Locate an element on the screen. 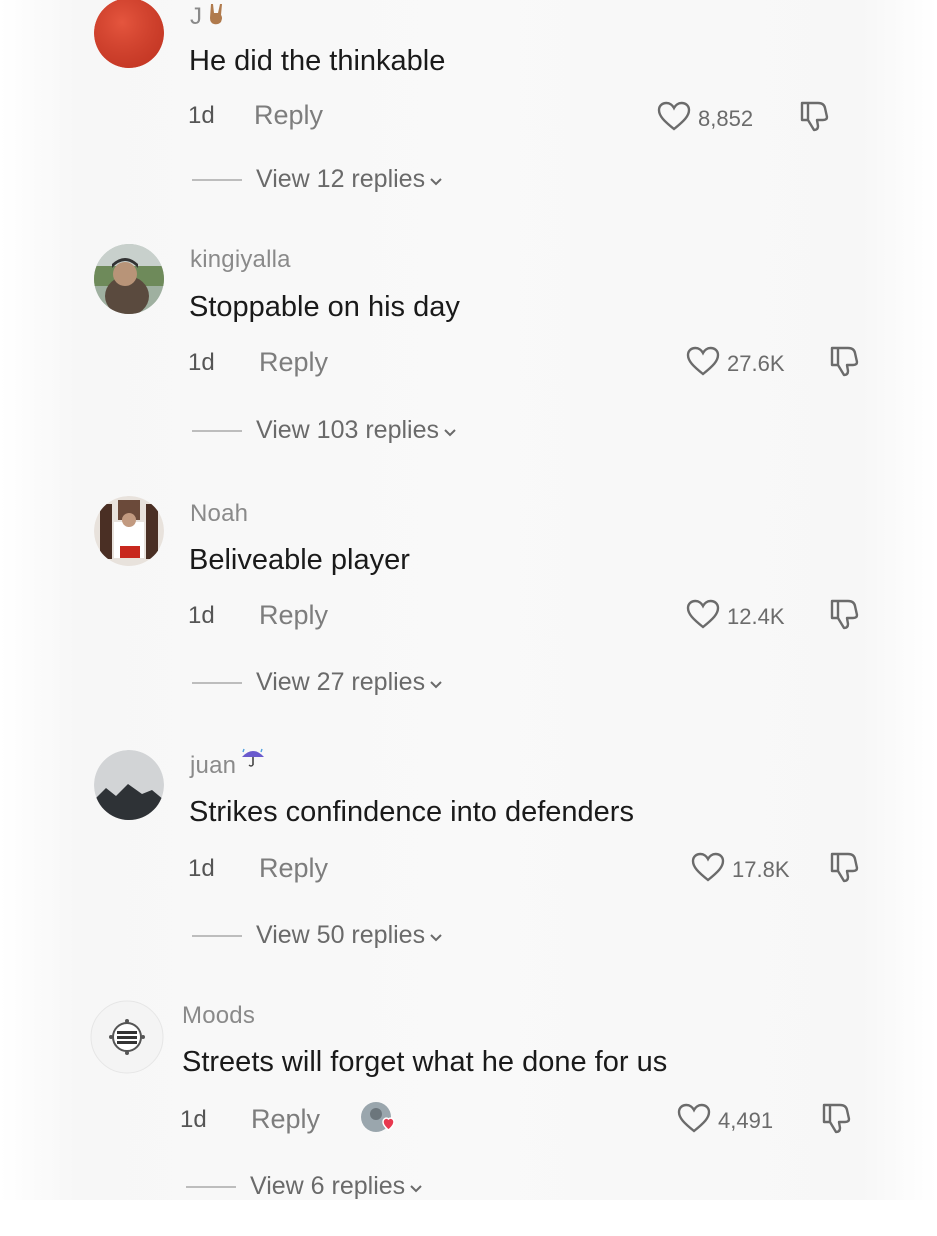  comment-text: Beliveable player is located at coordinates (299, 560).